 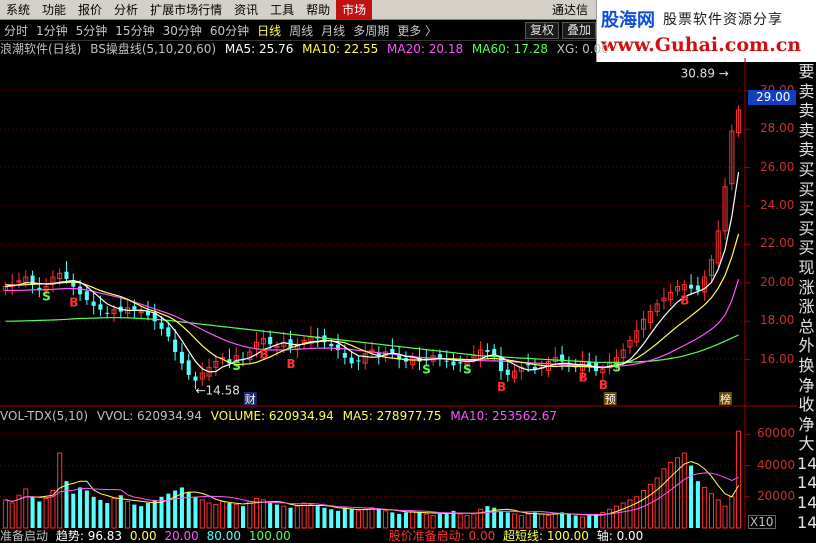 What do you see at coordinates (806, 190) in the screenshot?
I see `sidebar-item-6: 买` at bounding box center [806, 190].